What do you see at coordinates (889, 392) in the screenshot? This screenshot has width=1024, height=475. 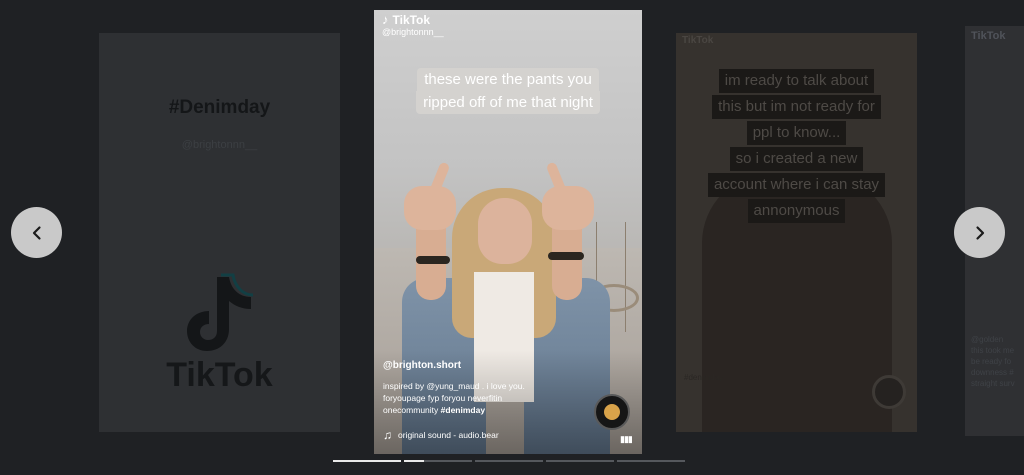 I see `next-story-disc-icon` at bounding box center [889, 392].